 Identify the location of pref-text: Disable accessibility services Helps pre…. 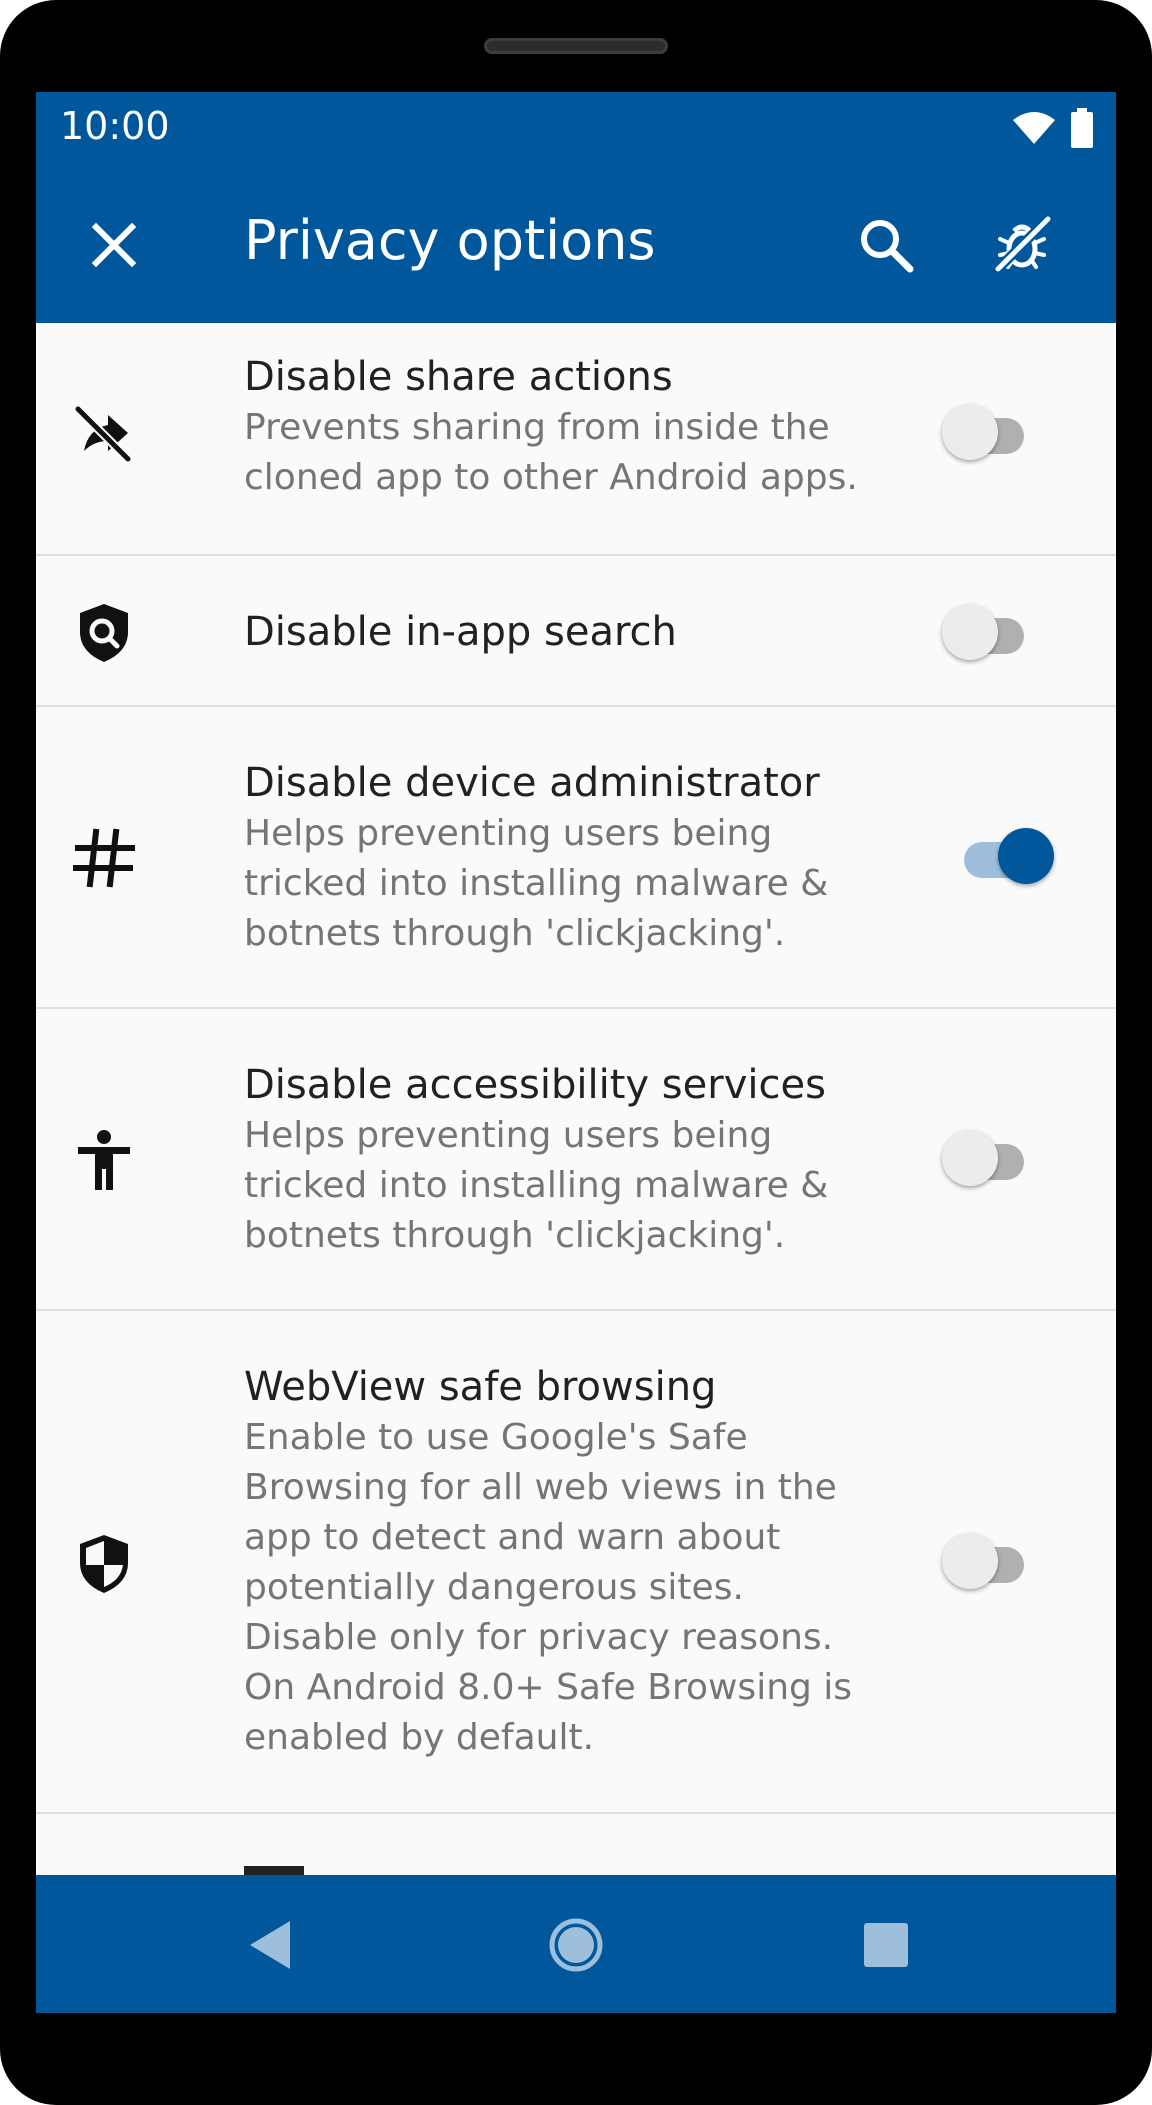
(564, 1160).